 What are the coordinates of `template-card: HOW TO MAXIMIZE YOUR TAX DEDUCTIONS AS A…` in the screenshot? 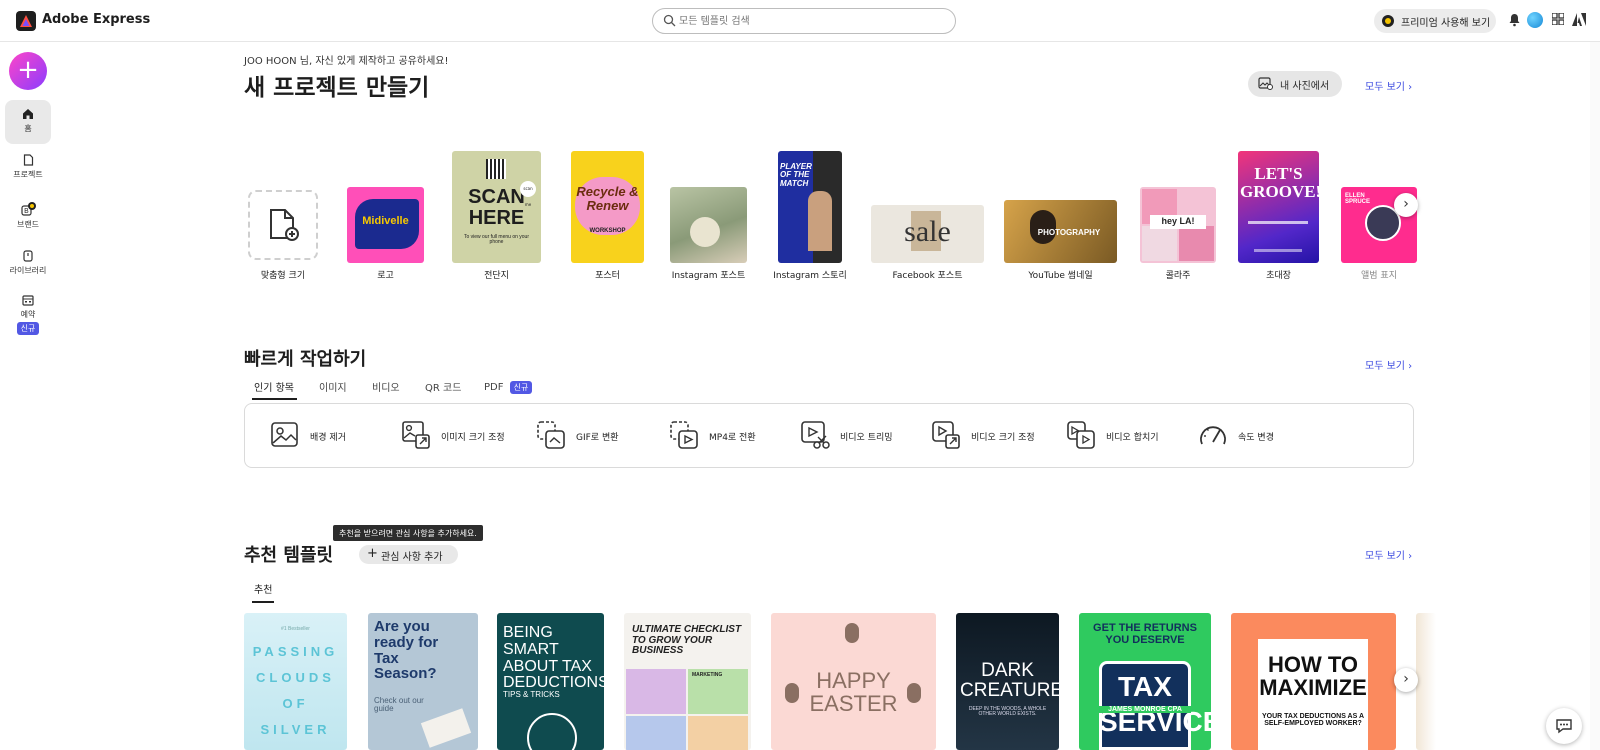 It's located at (1313, 681).